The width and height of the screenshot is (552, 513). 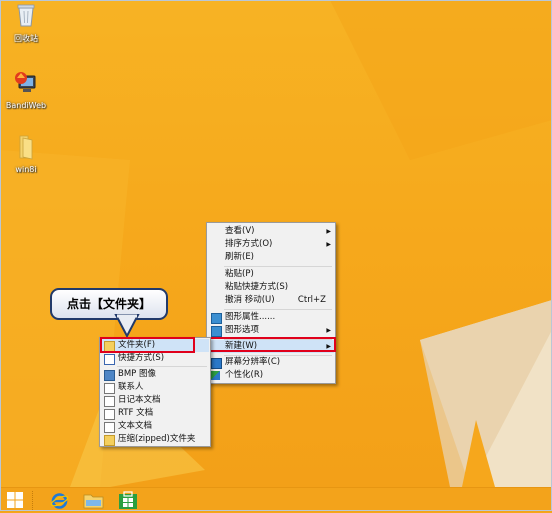 I want to click on menu-item-view: 查看(V) ▶, so click(x=271, y=231).